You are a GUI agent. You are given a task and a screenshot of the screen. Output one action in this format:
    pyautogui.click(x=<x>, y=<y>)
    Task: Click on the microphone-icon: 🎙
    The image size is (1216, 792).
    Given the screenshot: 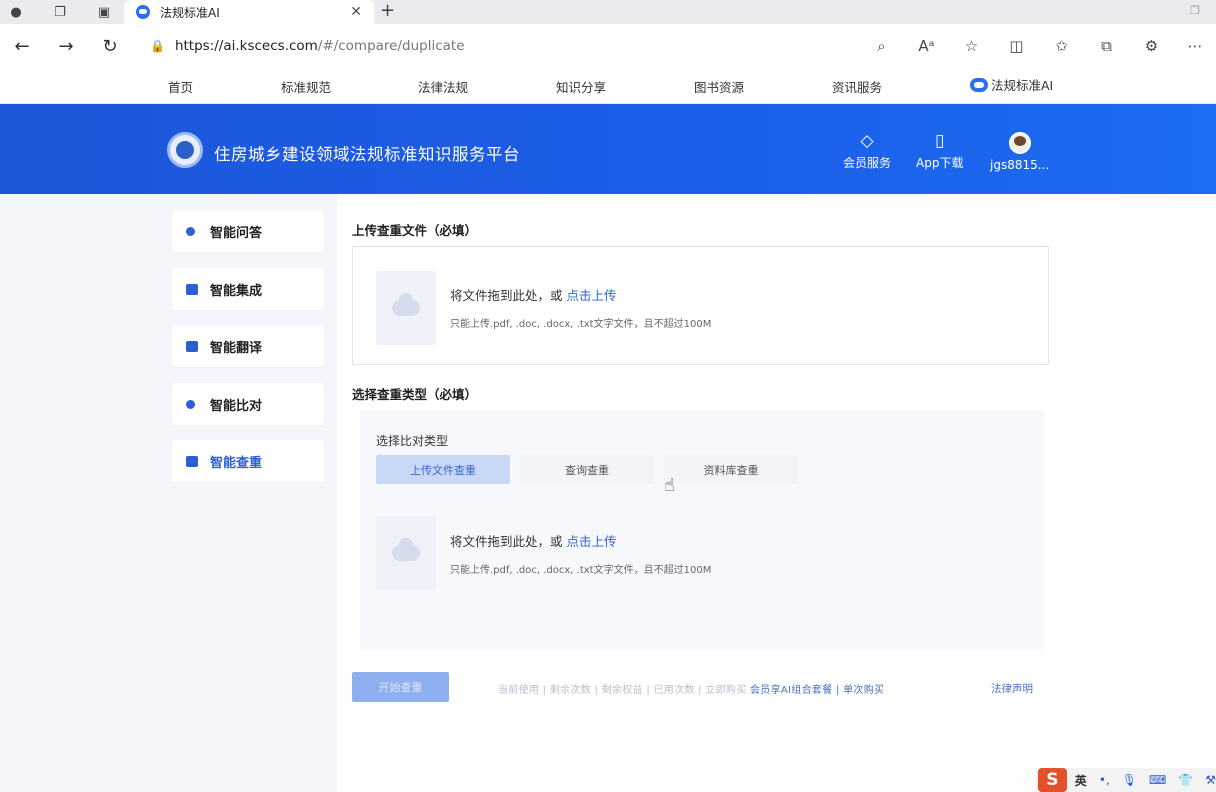 What is the action you would take?
    pyautogui.click(x=1129, y=780)
    